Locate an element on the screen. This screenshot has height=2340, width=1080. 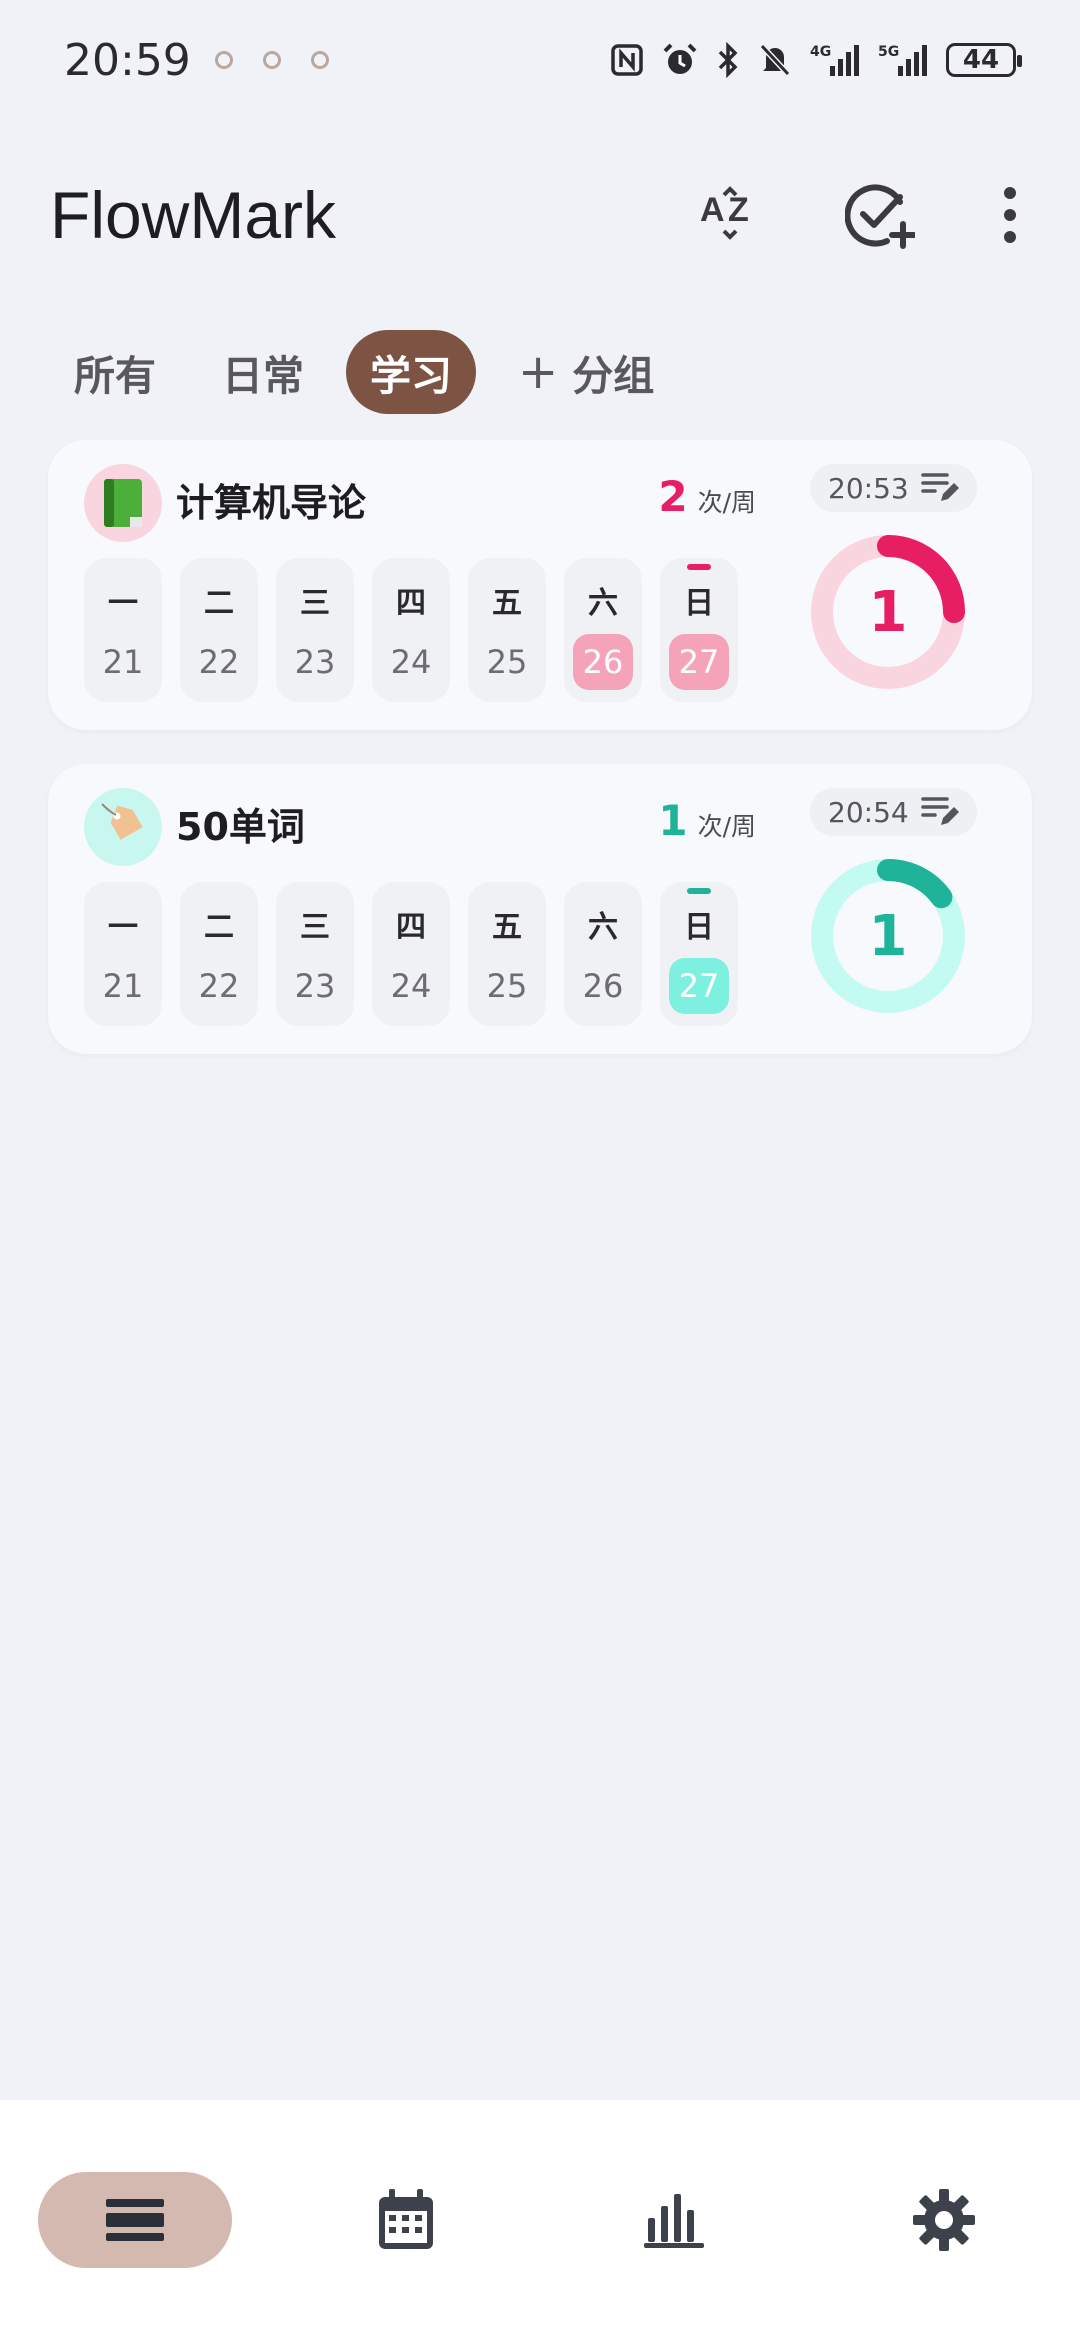
tab-label: 所有 is located at coordinates (115, 376).